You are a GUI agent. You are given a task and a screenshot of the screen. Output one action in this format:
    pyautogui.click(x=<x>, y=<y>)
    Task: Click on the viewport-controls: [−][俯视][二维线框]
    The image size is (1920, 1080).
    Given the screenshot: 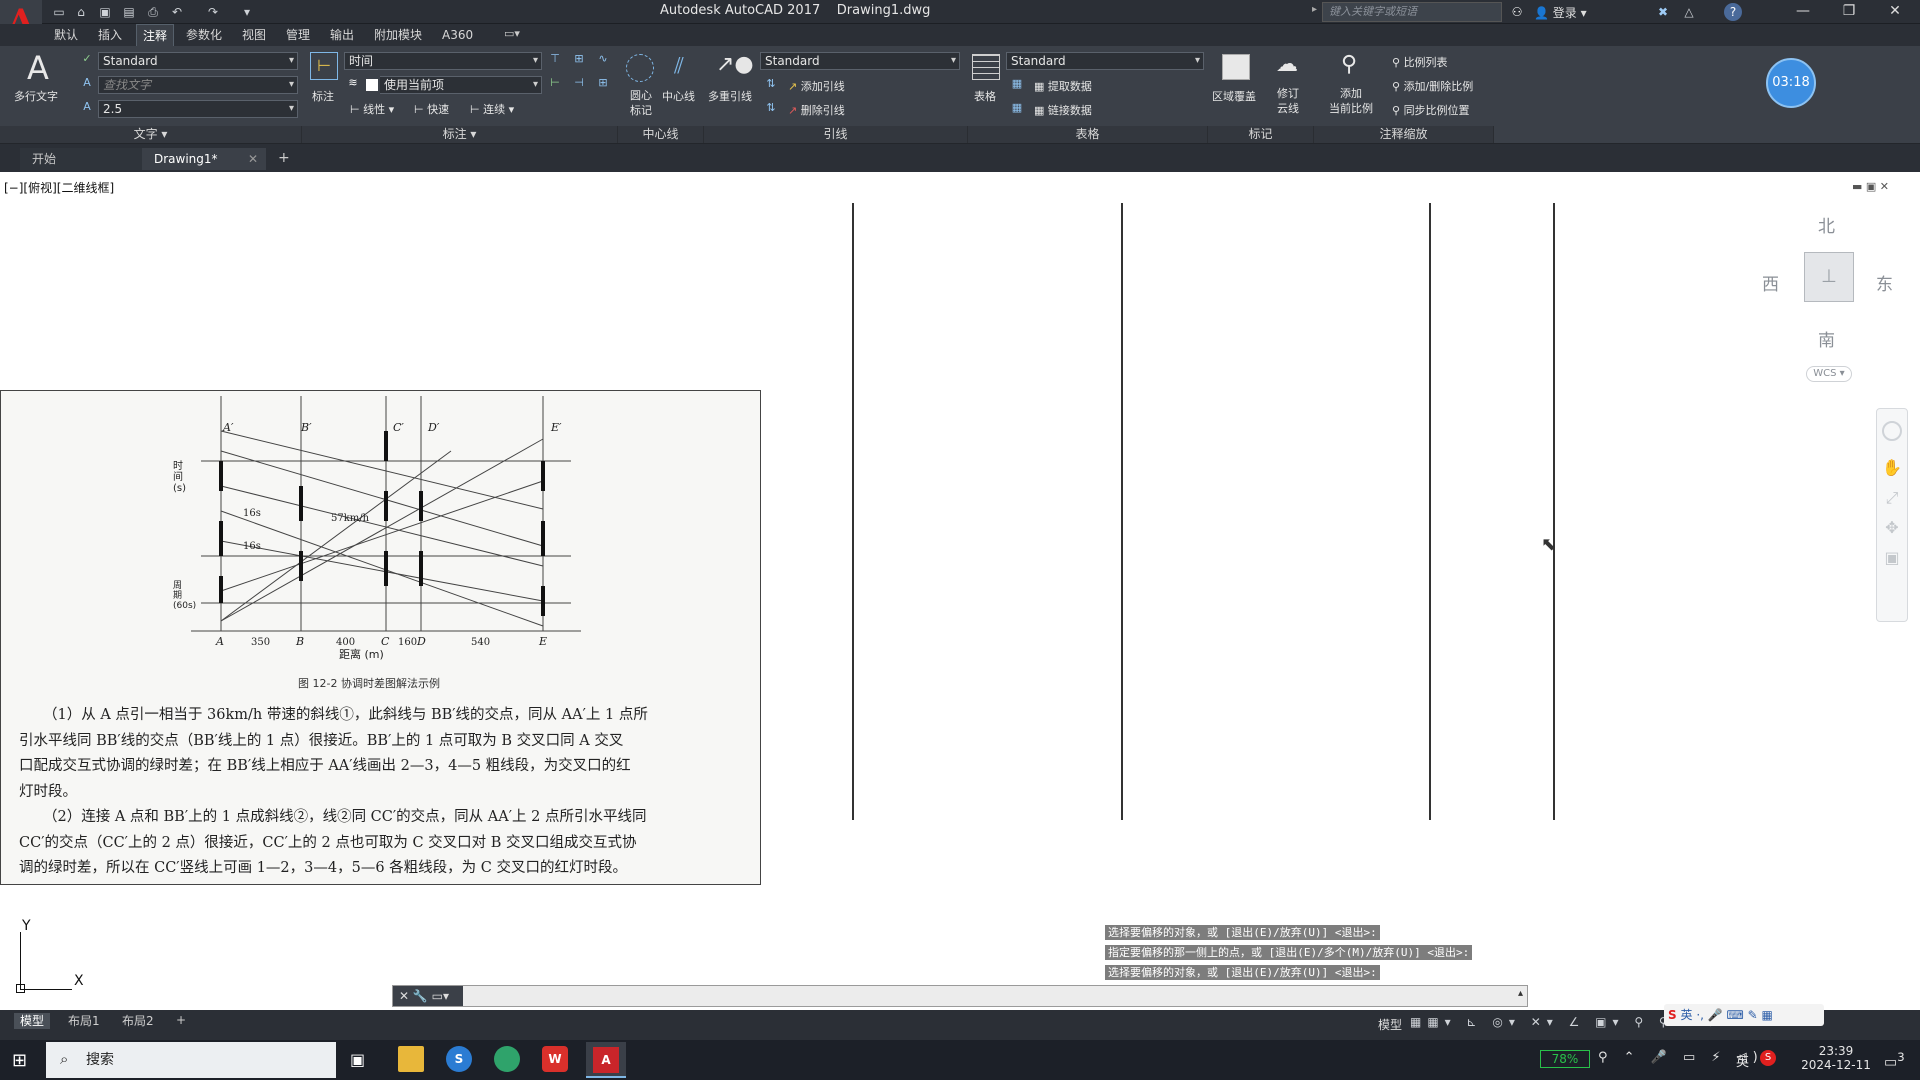 What is the action you would take?
    pyautogui.click(x=59, y=187)
    